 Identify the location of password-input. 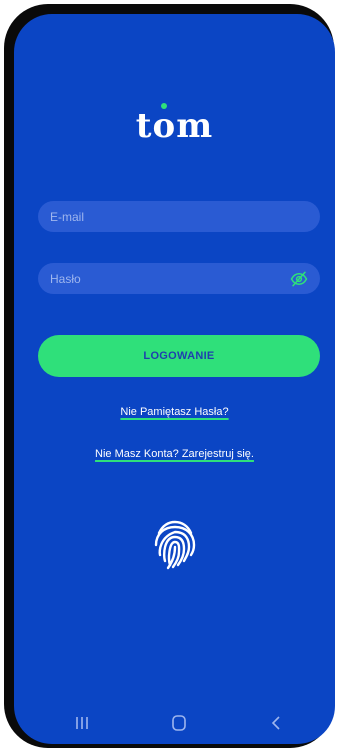
(179, 278).